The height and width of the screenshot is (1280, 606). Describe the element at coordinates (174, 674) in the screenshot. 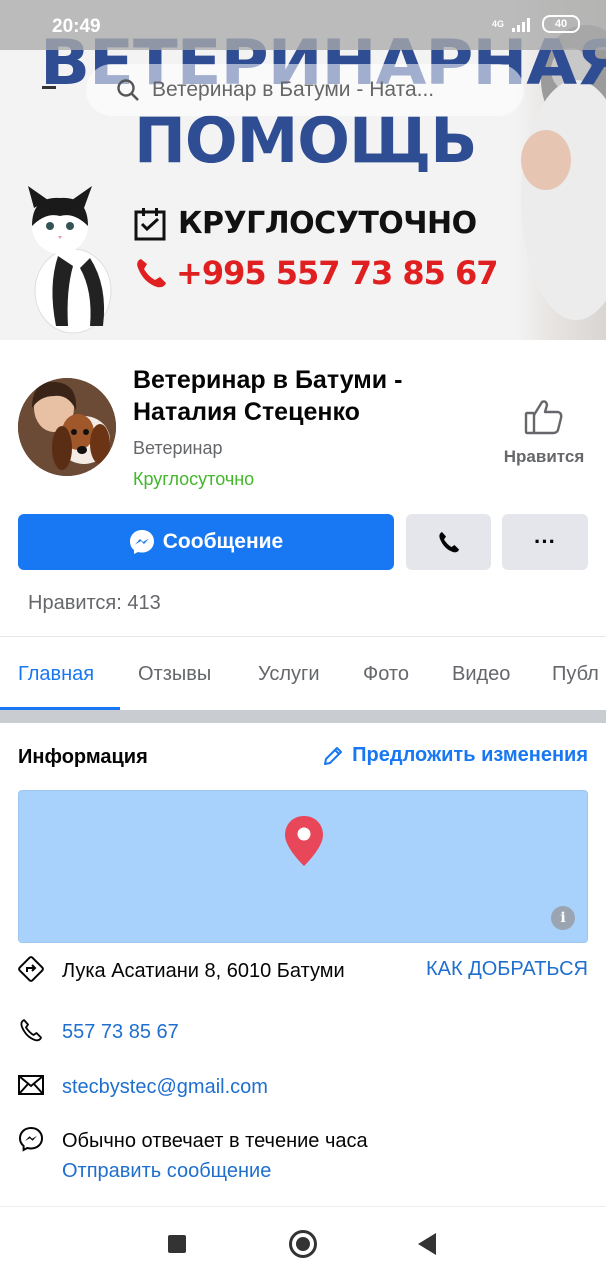

I see `tab-reviews: Отзывы` at that location.